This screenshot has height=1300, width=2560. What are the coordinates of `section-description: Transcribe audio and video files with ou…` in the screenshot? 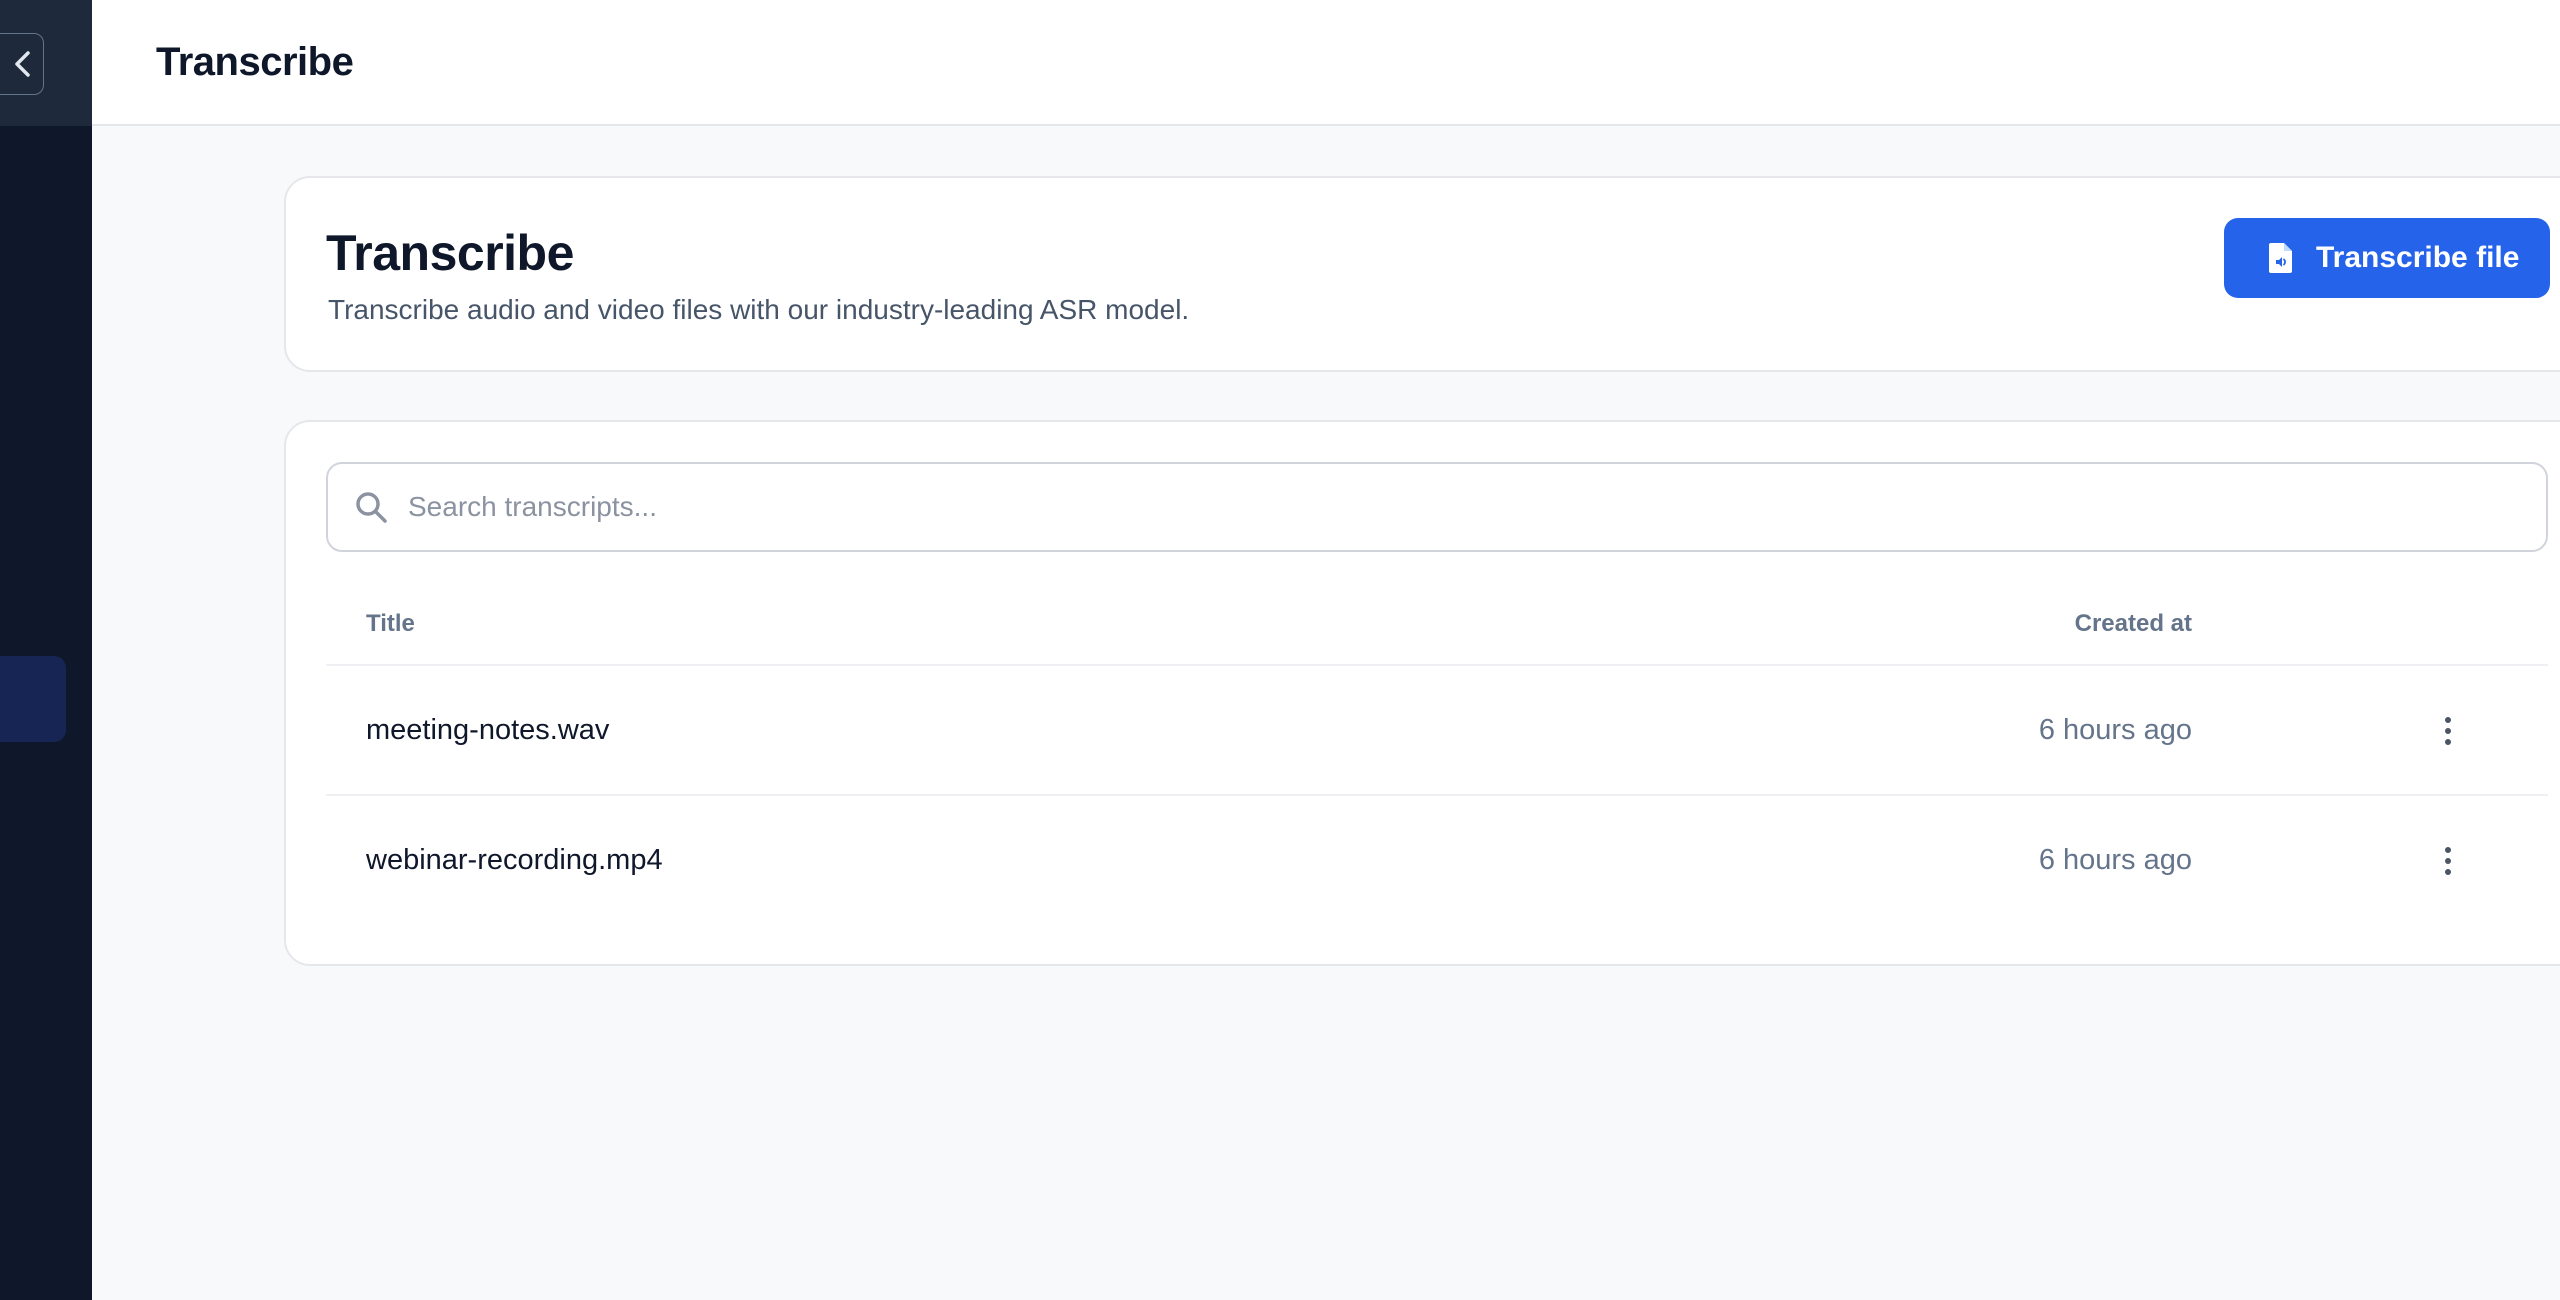 It's located at (759, 309).